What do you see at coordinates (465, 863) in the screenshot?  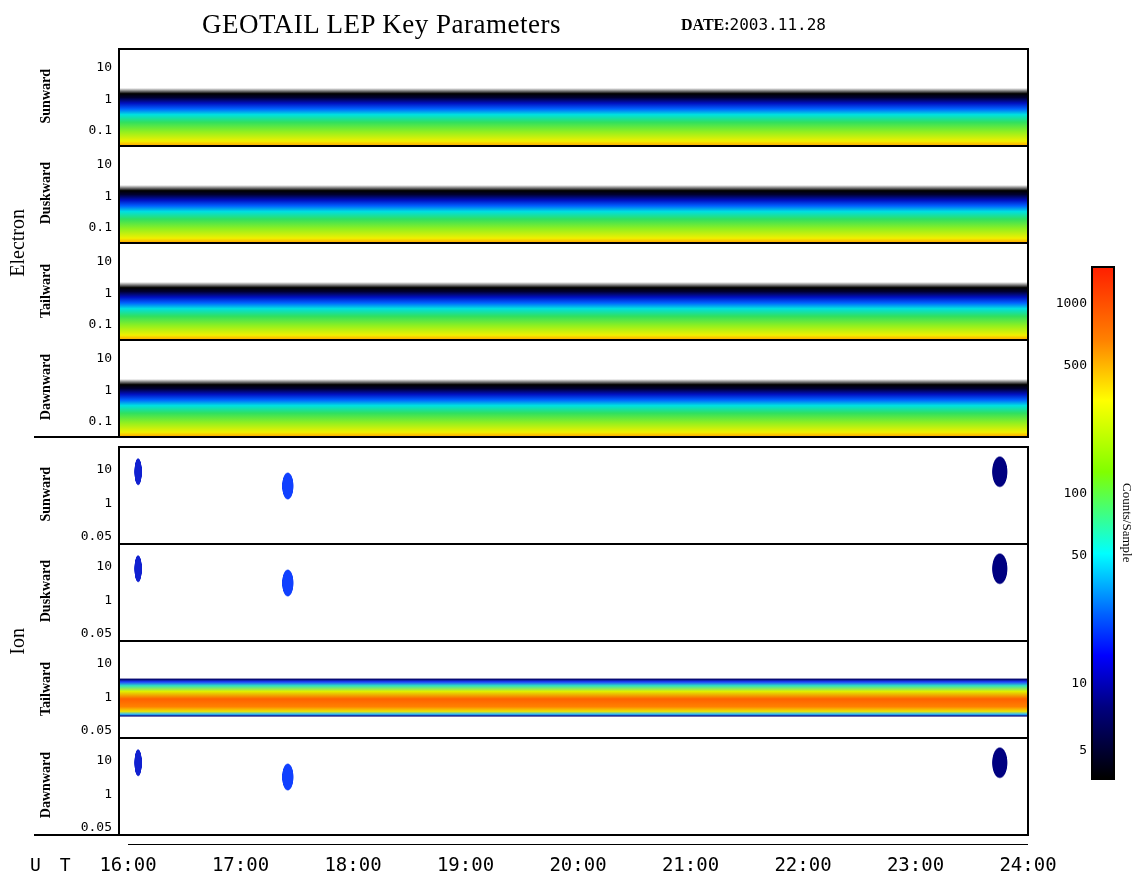 I see `x-tick-label: 19:00` at bounding box center [465, 863].